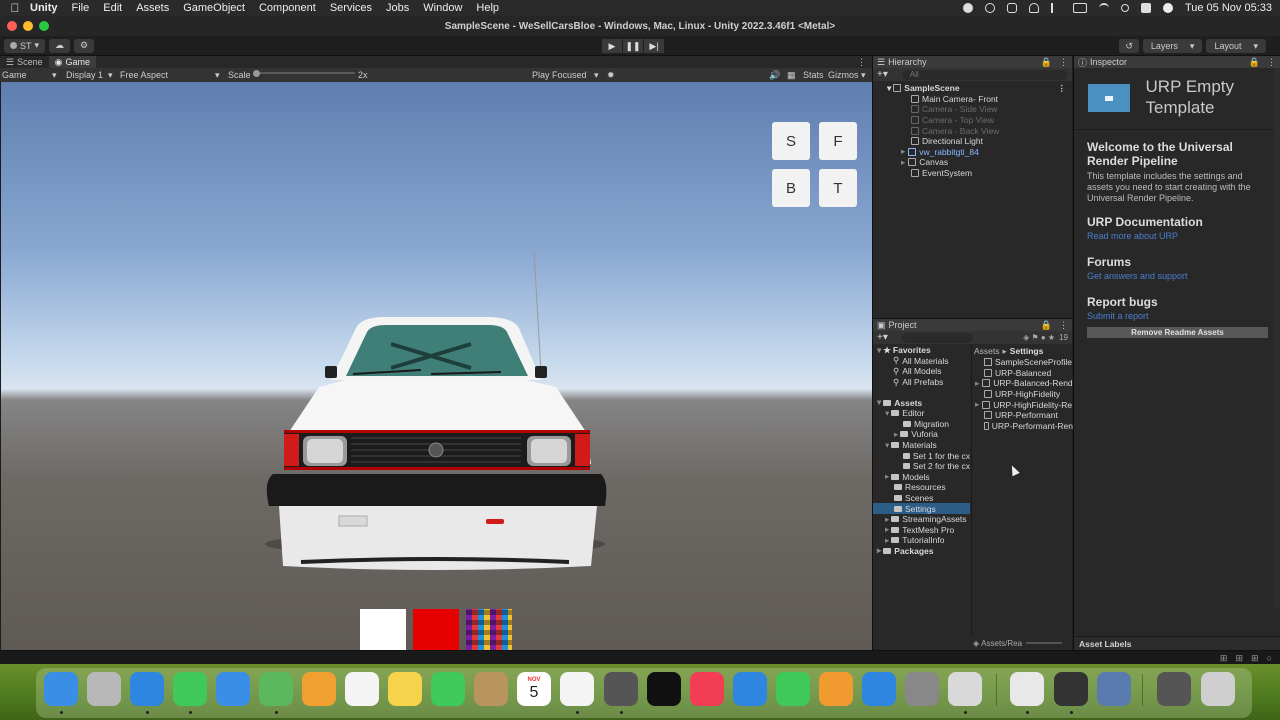 This screenshot has width=1280, height=720. I want to click on scene-menu-icon: ⋮, so click(1062, 88).